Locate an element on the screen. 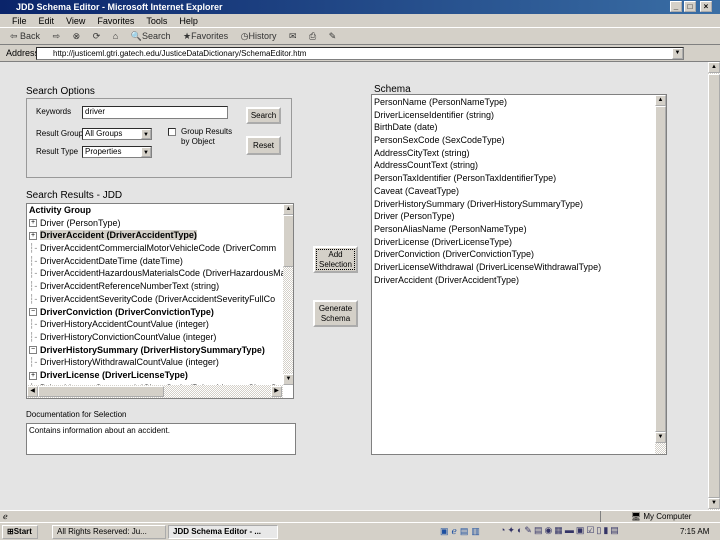 The image size is (720, 540). menu-view: View is located at coordinates (75, 21).